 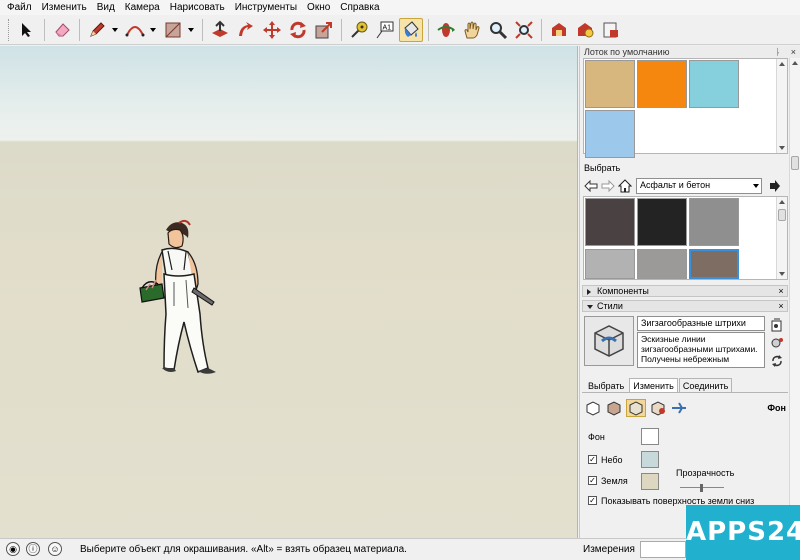 I want to click on arc-icon, so click(x=135, y=30).